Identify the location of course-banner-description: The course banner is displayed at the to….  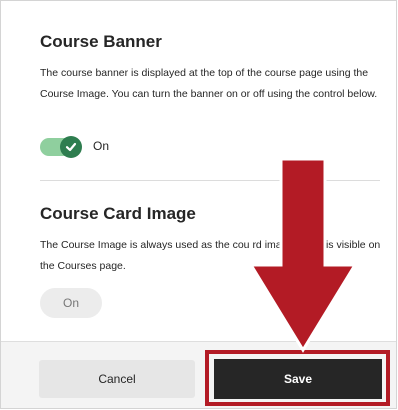
(209, 83).